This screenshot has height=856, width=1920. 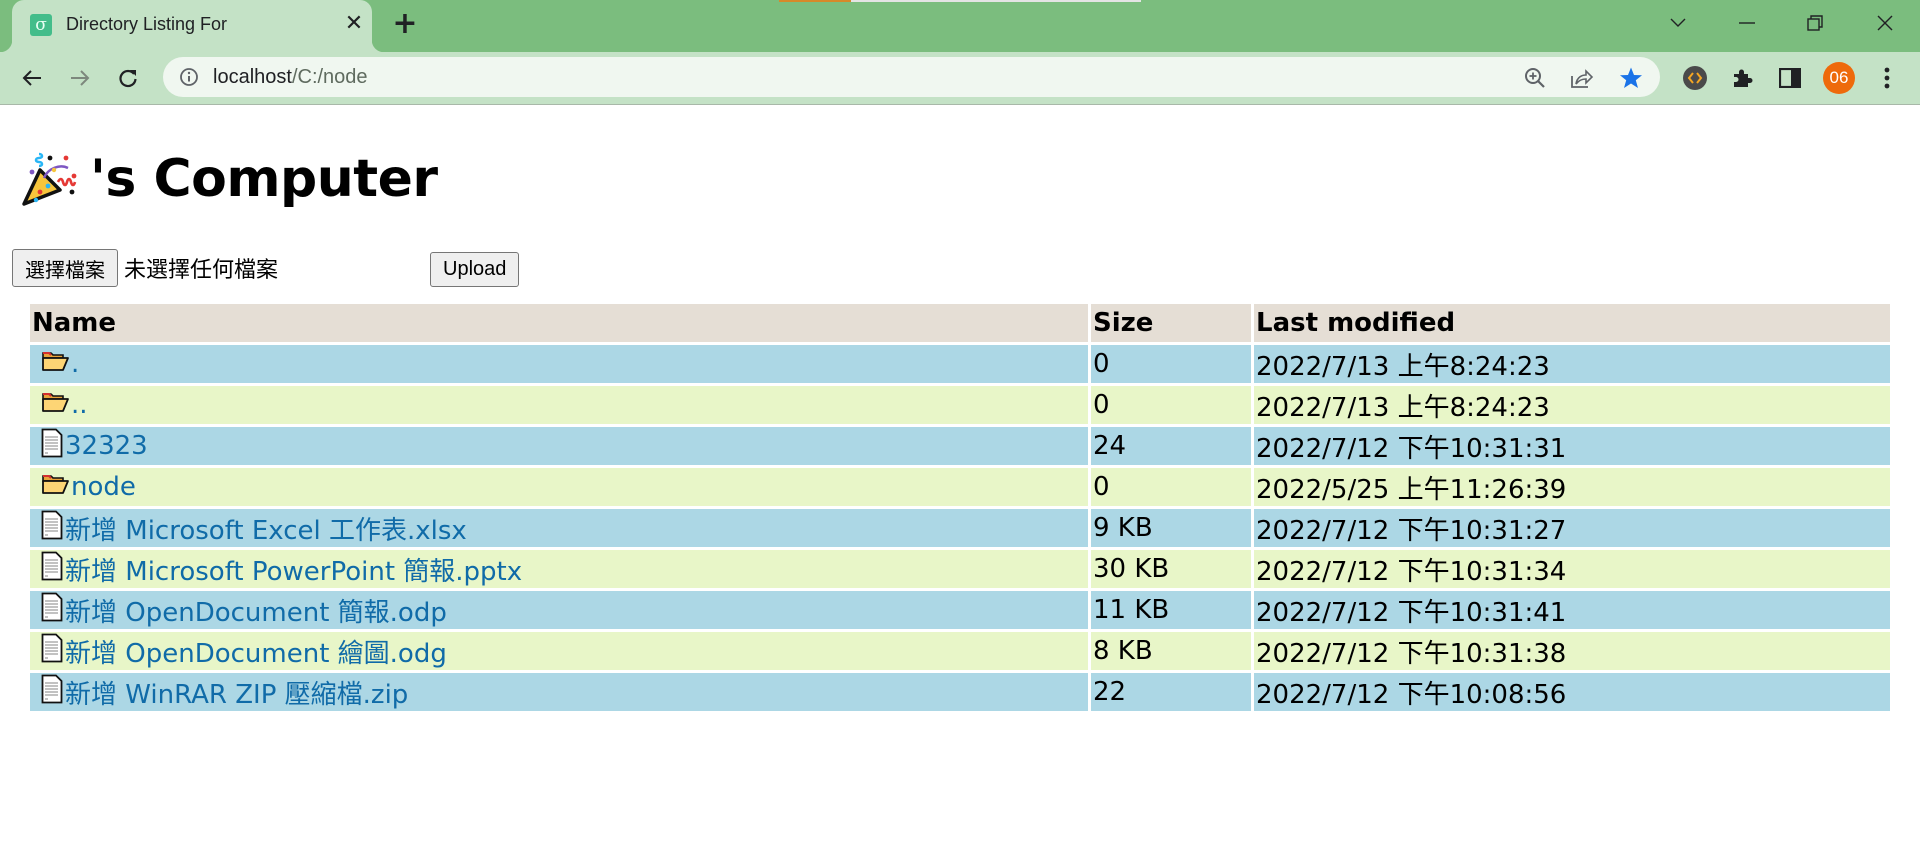 What do you see at coordinates (1887, 78) in the screenshot?
I see `kebab-menu-icon` at bounding box center [1887, 78].